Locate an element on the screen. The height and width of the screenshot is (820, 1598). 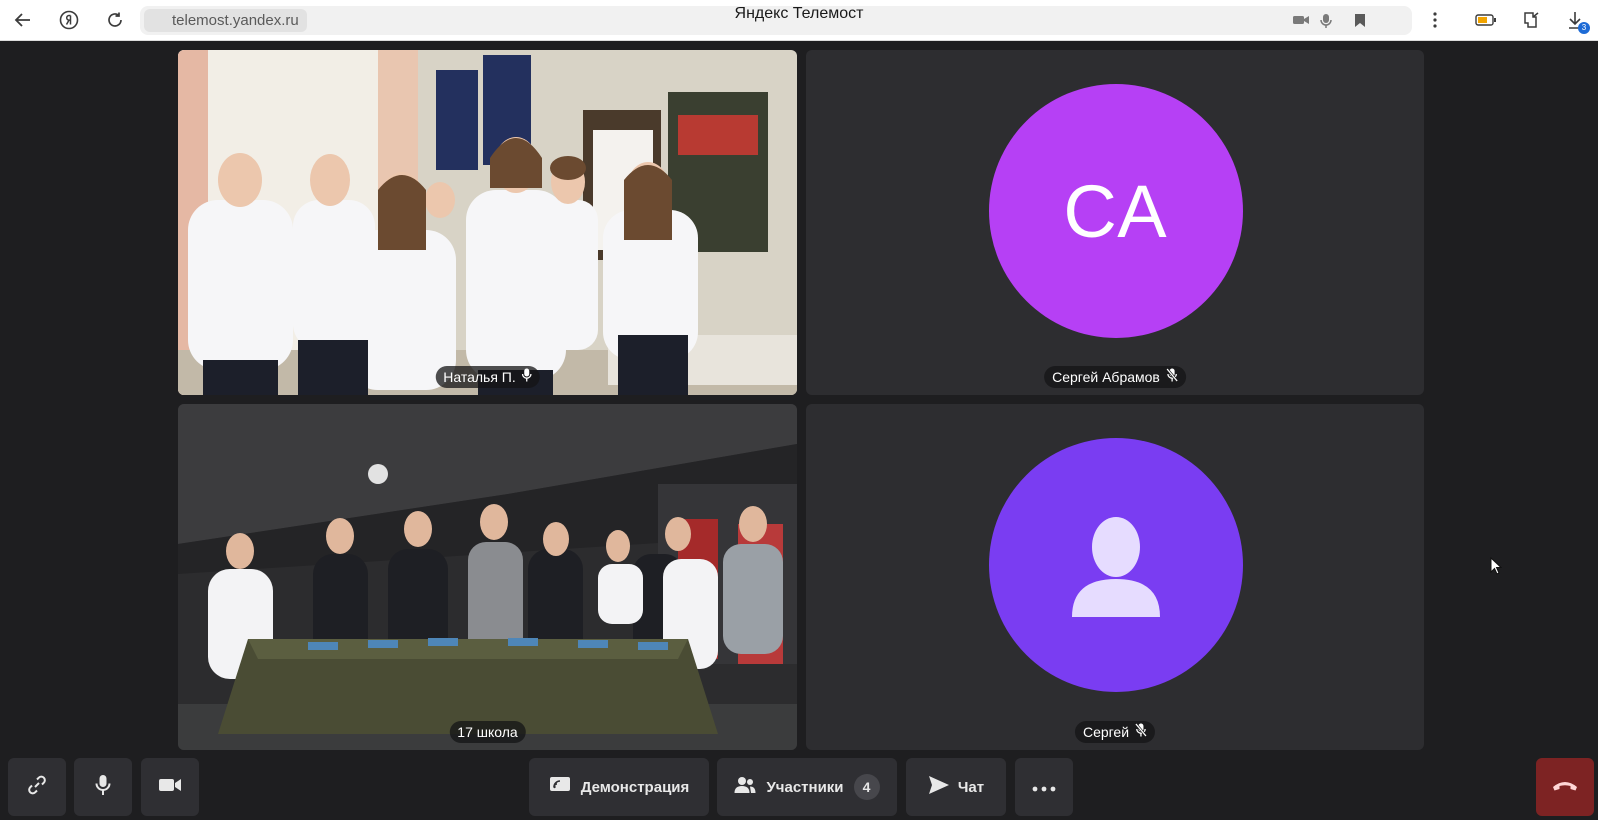
microphone-button is located at coordinates (103, 787).